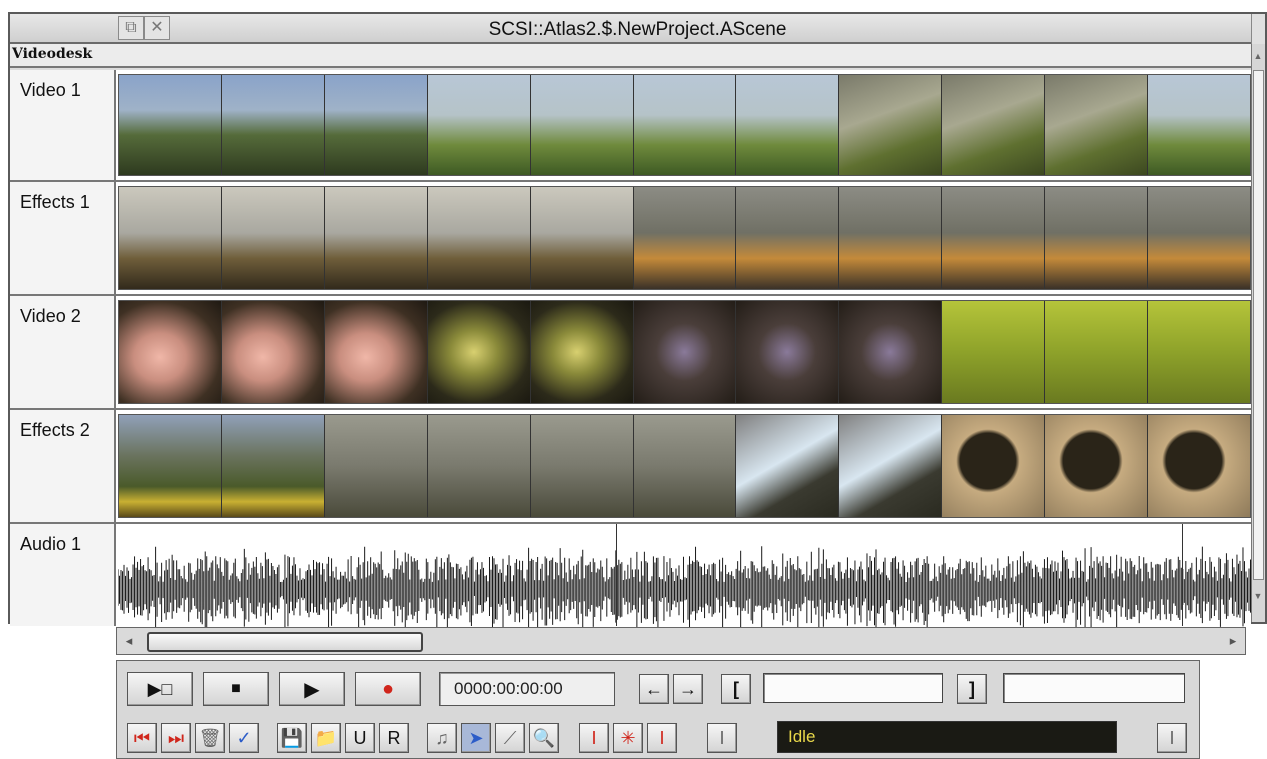 The width and height of the screenshot is (1267, 759). I want to click on window-title: SCSI::Atlas2.$.NewProject.AScene, so click(637, 29).